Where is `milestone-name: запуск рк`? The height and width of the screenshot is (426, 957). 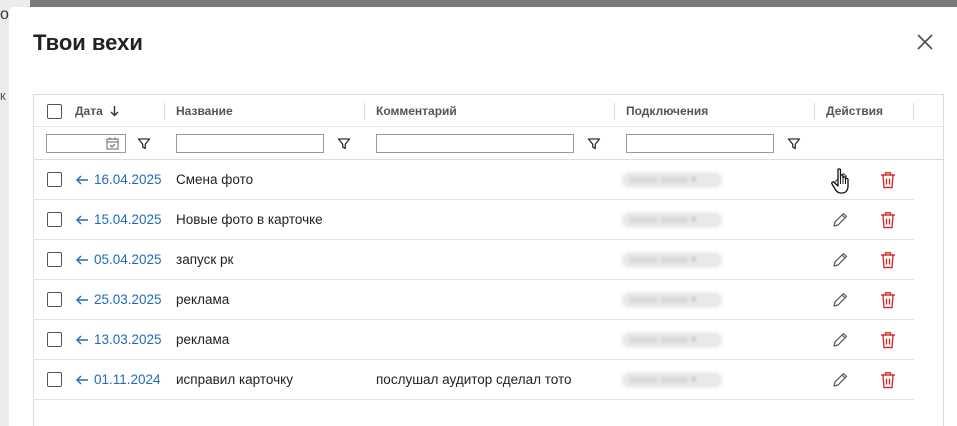 milestone-name: запуск рк is located at coordinates (205, 259).